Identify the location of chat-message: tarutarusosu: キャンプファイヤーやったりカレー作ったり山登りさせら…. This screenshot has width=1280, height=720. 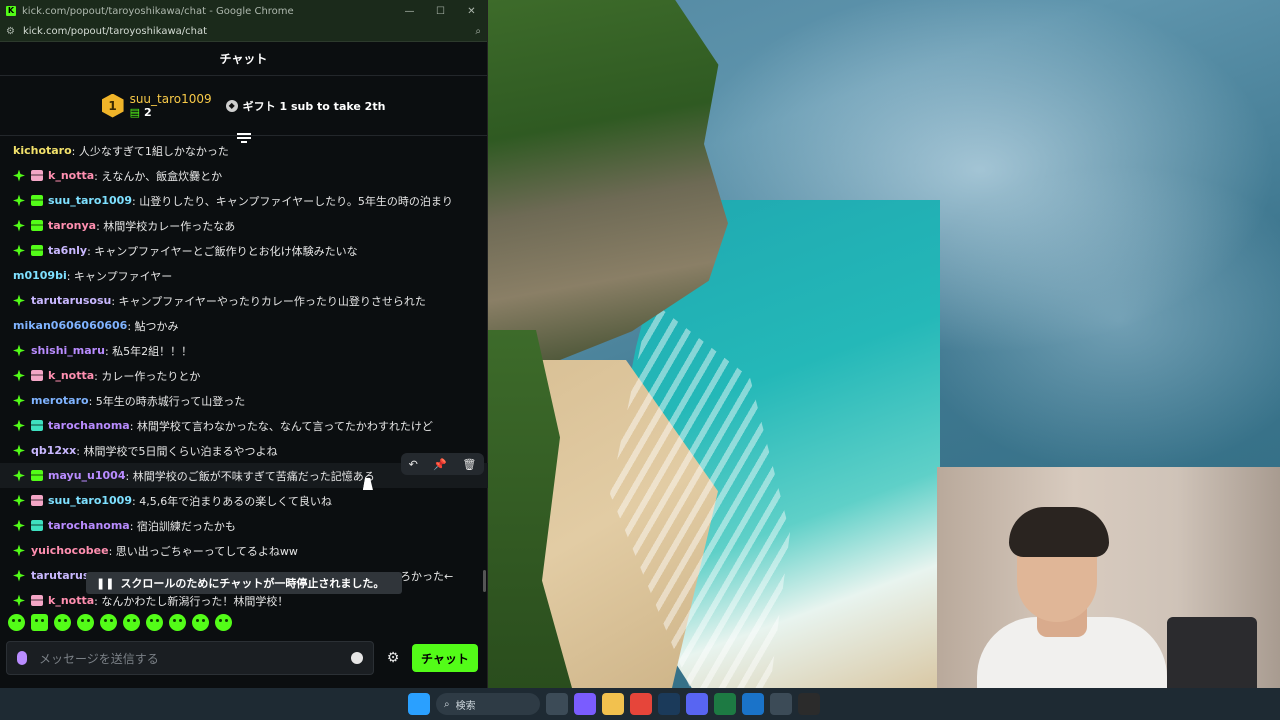
(244, 300).